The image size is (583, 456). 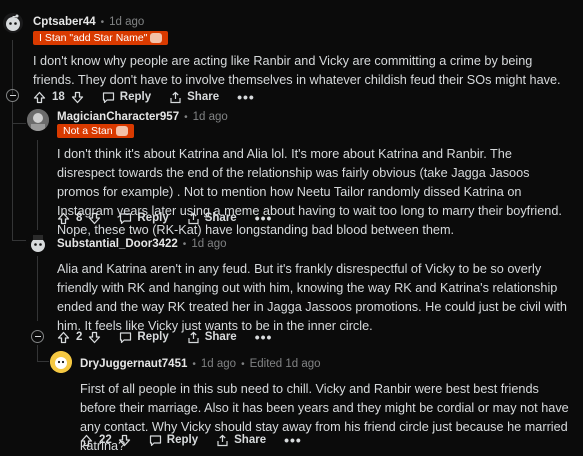 I want to click on username: DryJuggernaut7451, so click(x=133, y=364).